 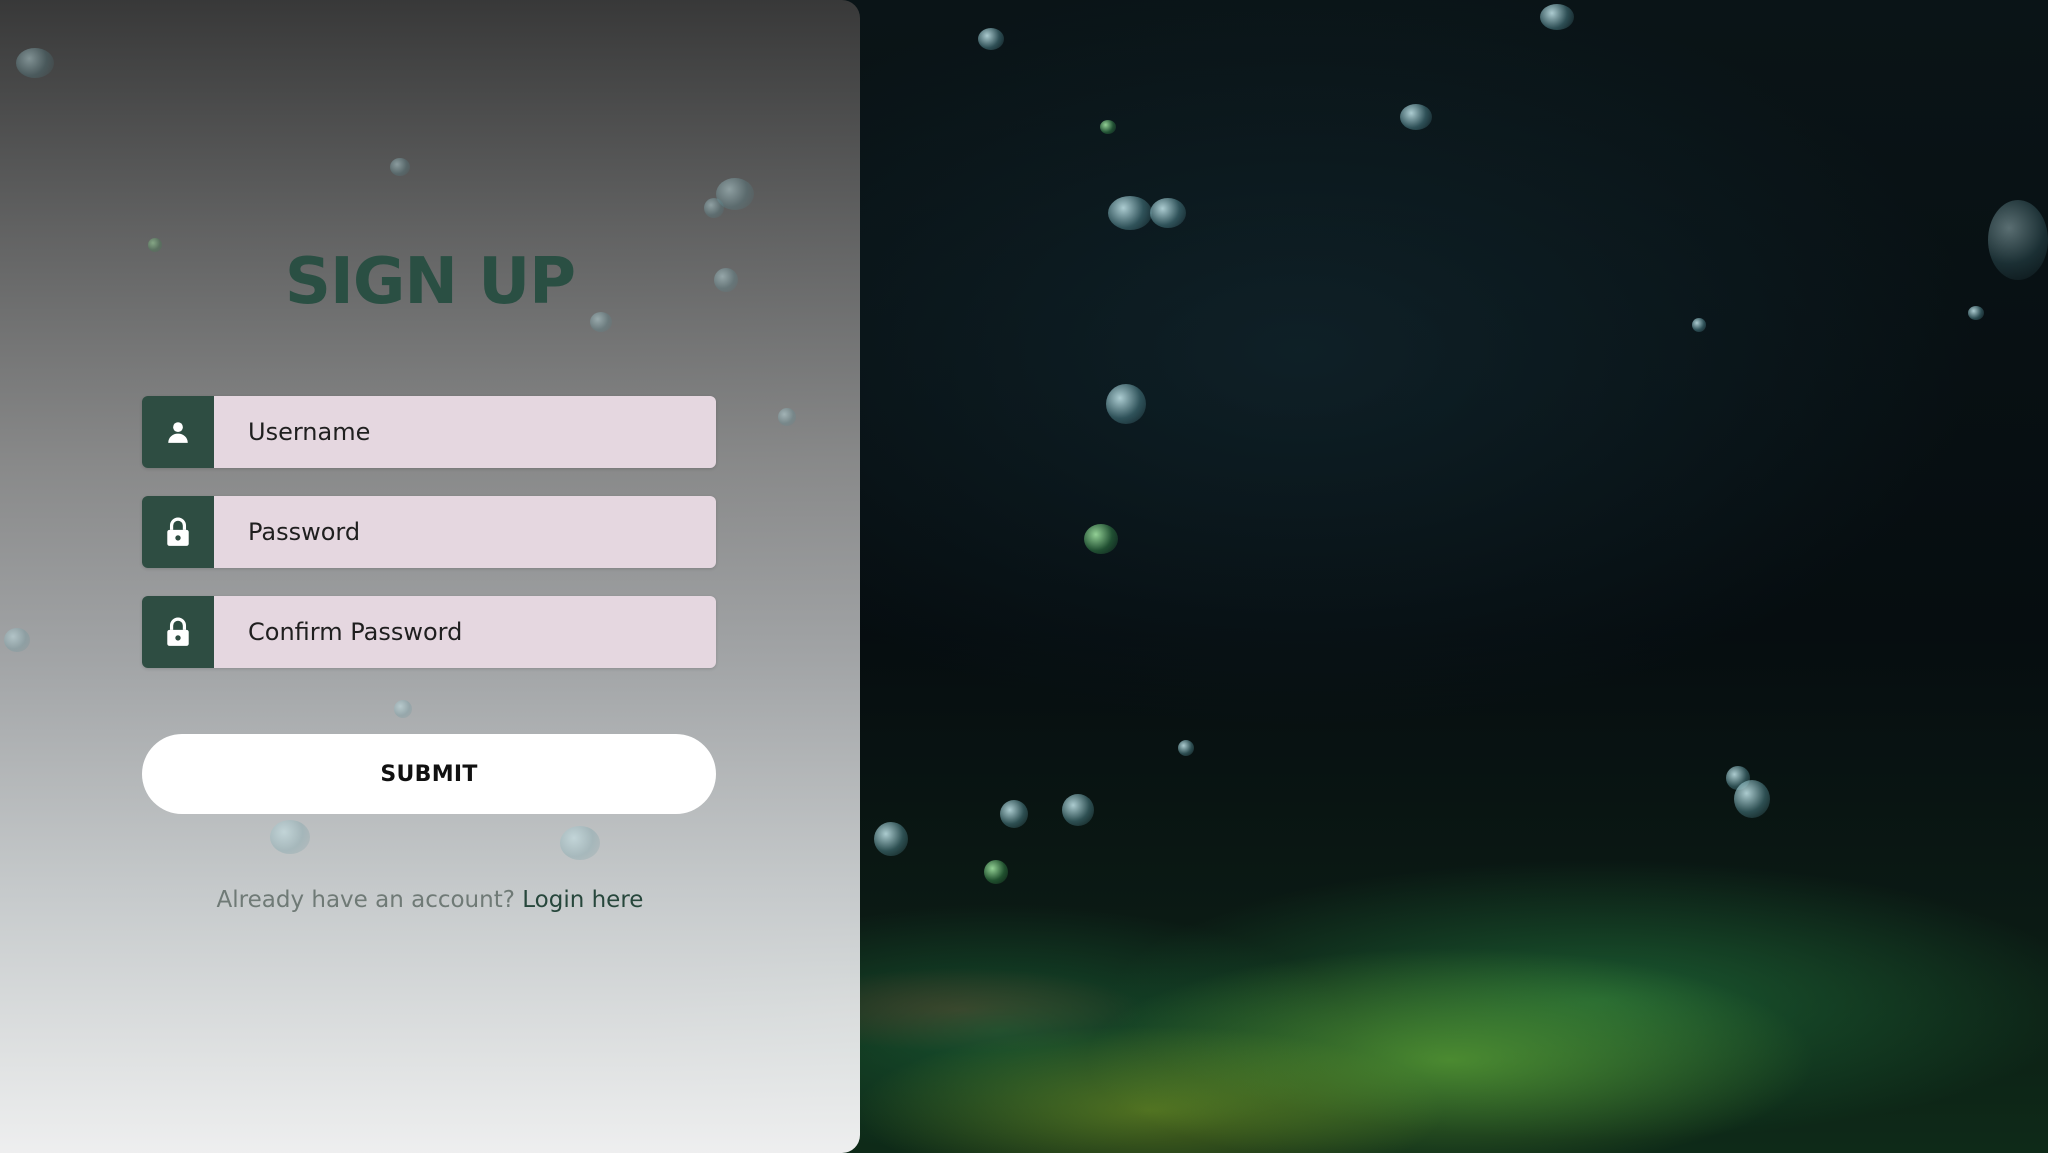 I want to click on submit-button: SUBMIT, so click(x=429, y=774).